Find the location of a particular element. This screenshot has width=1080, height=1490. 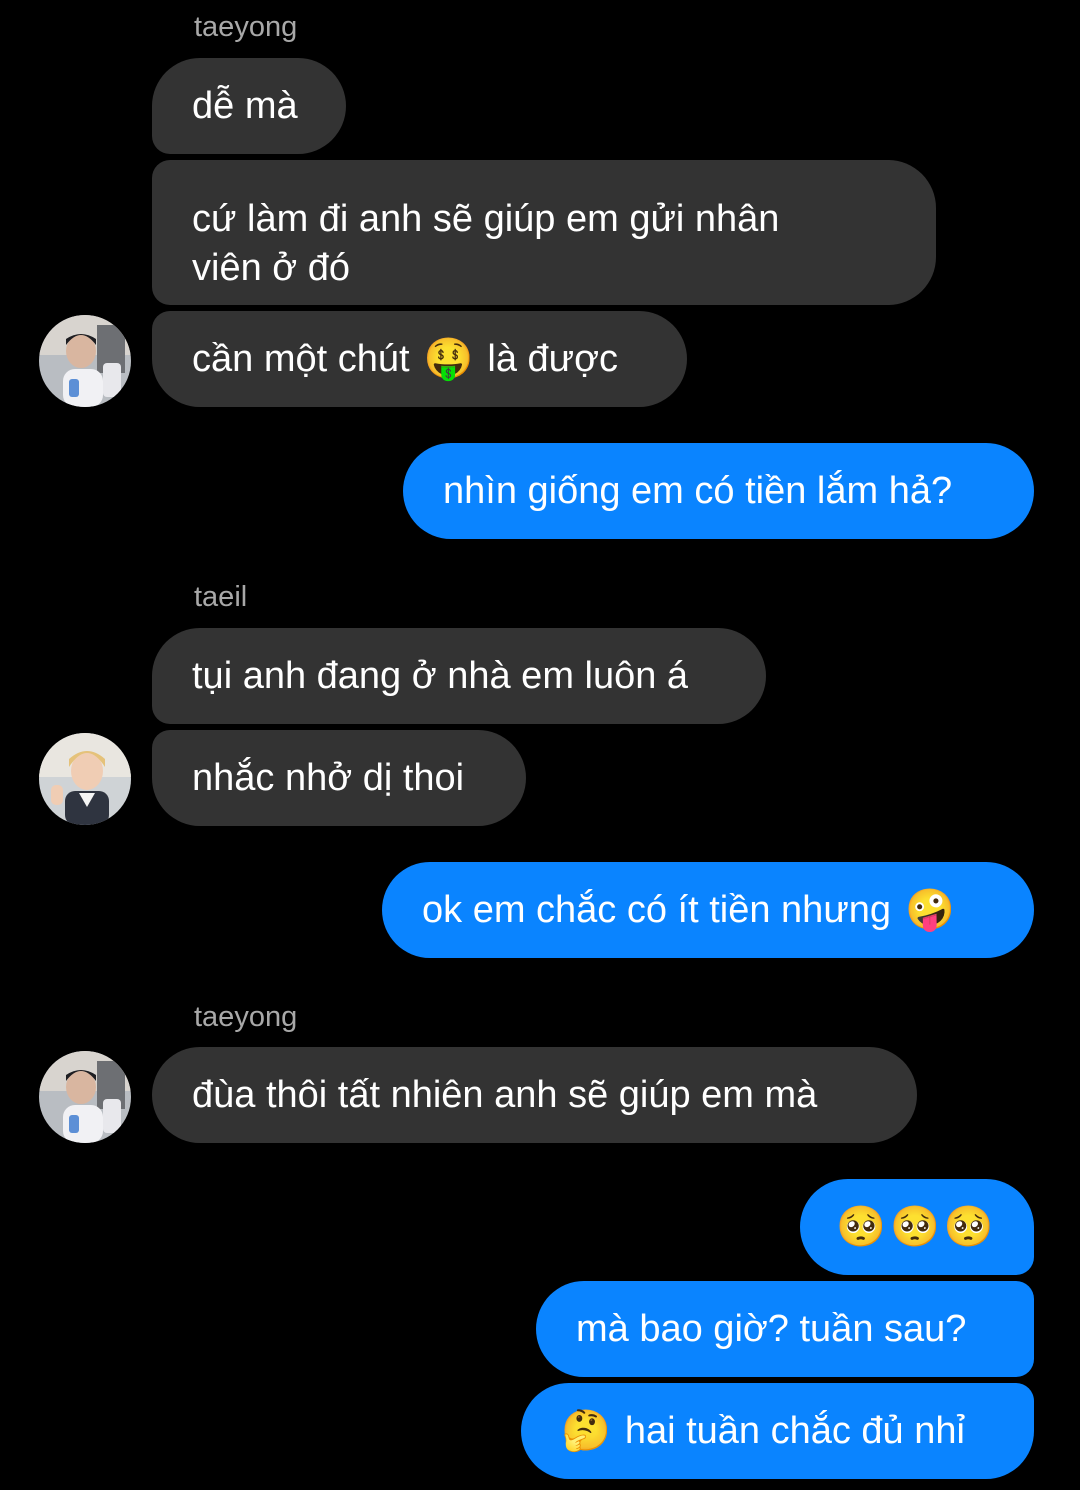

outgoing-message: mà bao giờ? tuần sau? is located at coordinates (785, 1329).